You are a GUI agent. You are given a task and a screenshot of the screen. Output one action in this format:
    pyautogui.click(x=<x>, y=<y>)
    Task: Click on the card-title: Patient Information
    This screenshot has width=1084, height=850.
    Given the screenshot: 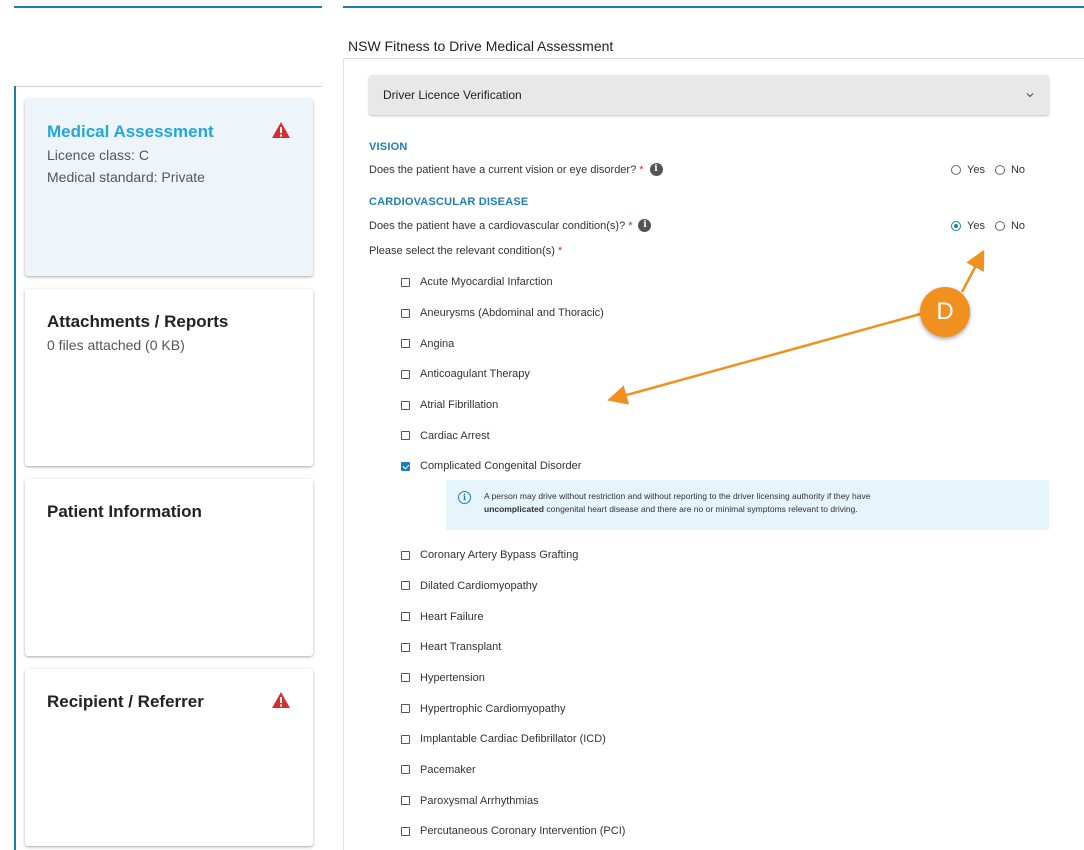 What is the action you would take?
    pyautogui.click(x=124, y=511)
    